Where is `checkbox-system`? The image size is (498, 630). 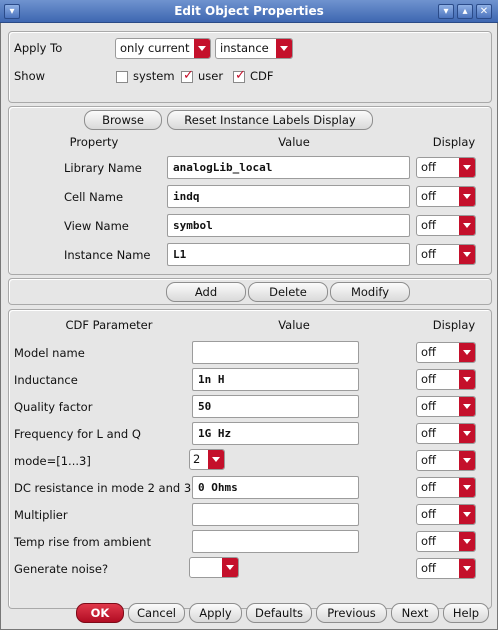
checkbox-system is located at coordinates (122, 77).